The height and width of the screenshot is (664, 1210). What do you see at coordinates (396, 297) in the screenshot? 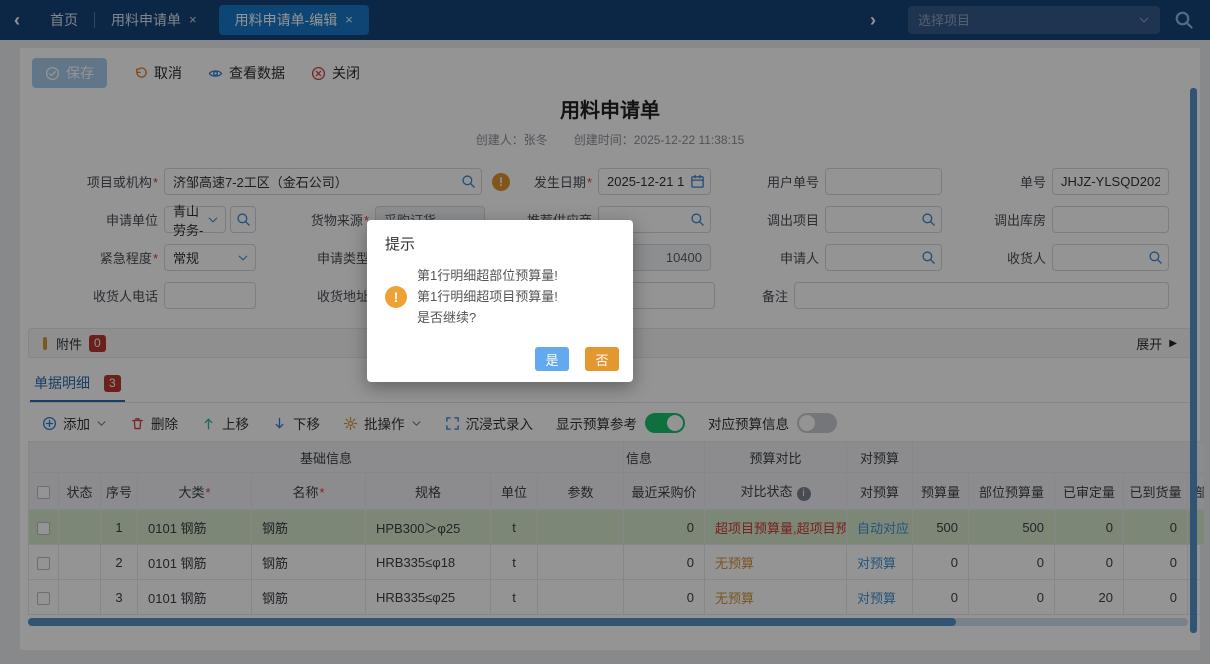
I see `warning-icon: !` at bounding box center [396, 297].